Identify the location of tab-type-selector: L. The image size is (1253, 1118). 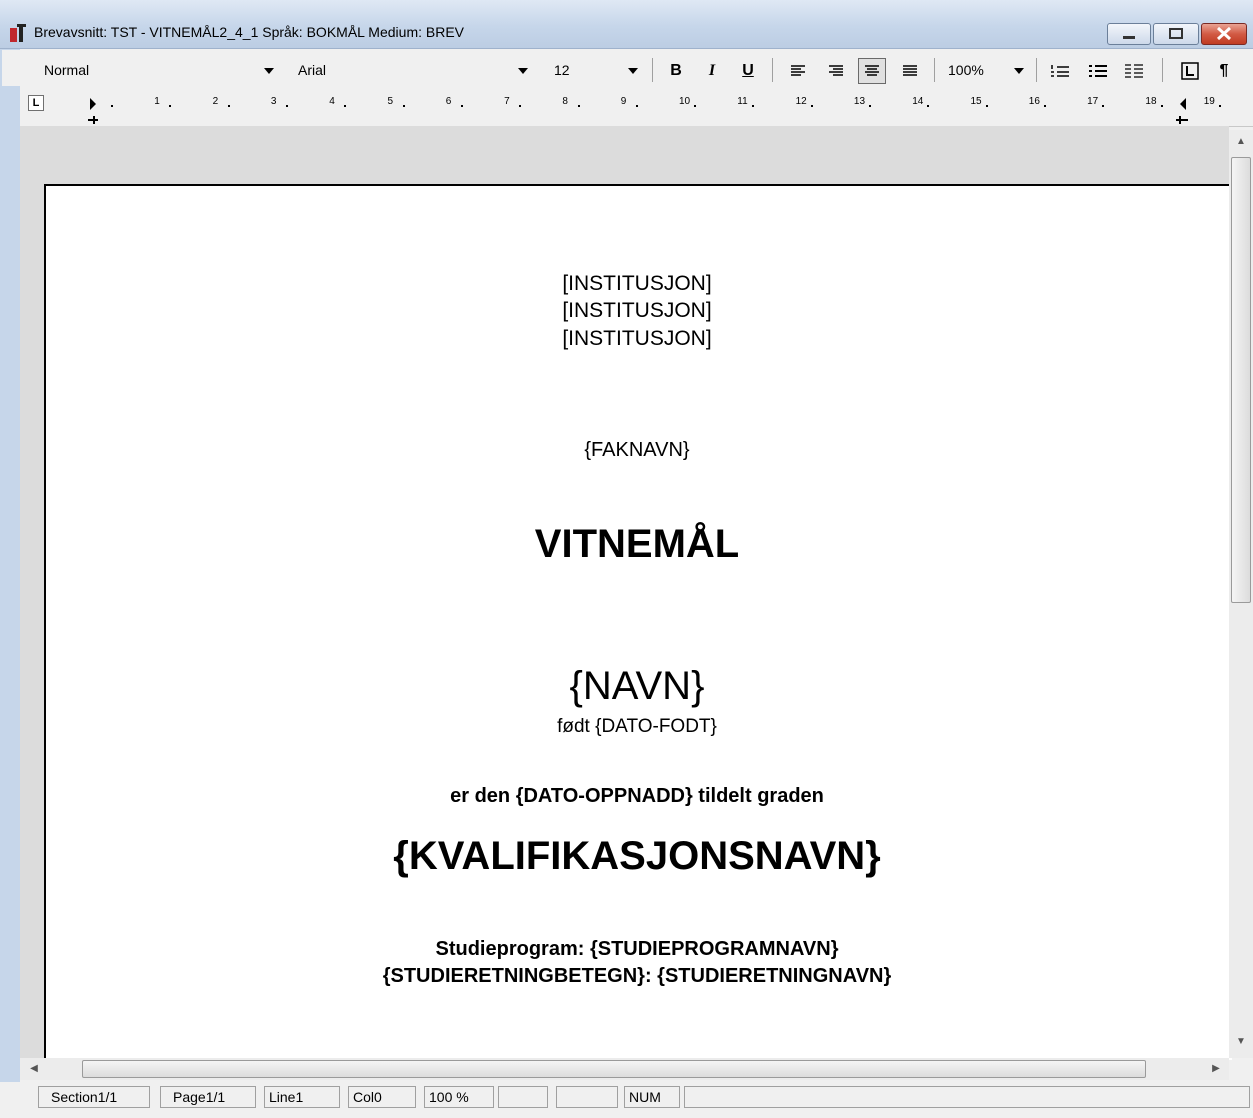
(36, 103).